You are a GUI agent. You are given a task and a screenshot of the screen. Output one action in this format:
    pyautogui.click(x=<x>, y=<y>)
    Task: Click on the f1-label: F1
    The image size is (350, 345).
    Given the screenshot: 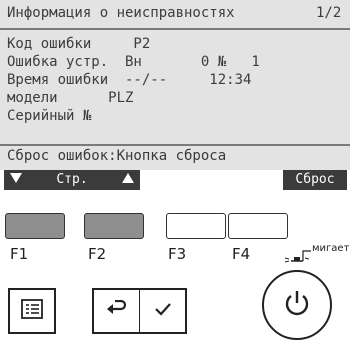 What is the action you would take?
    pyautogui.click(x=19, y=254)
    